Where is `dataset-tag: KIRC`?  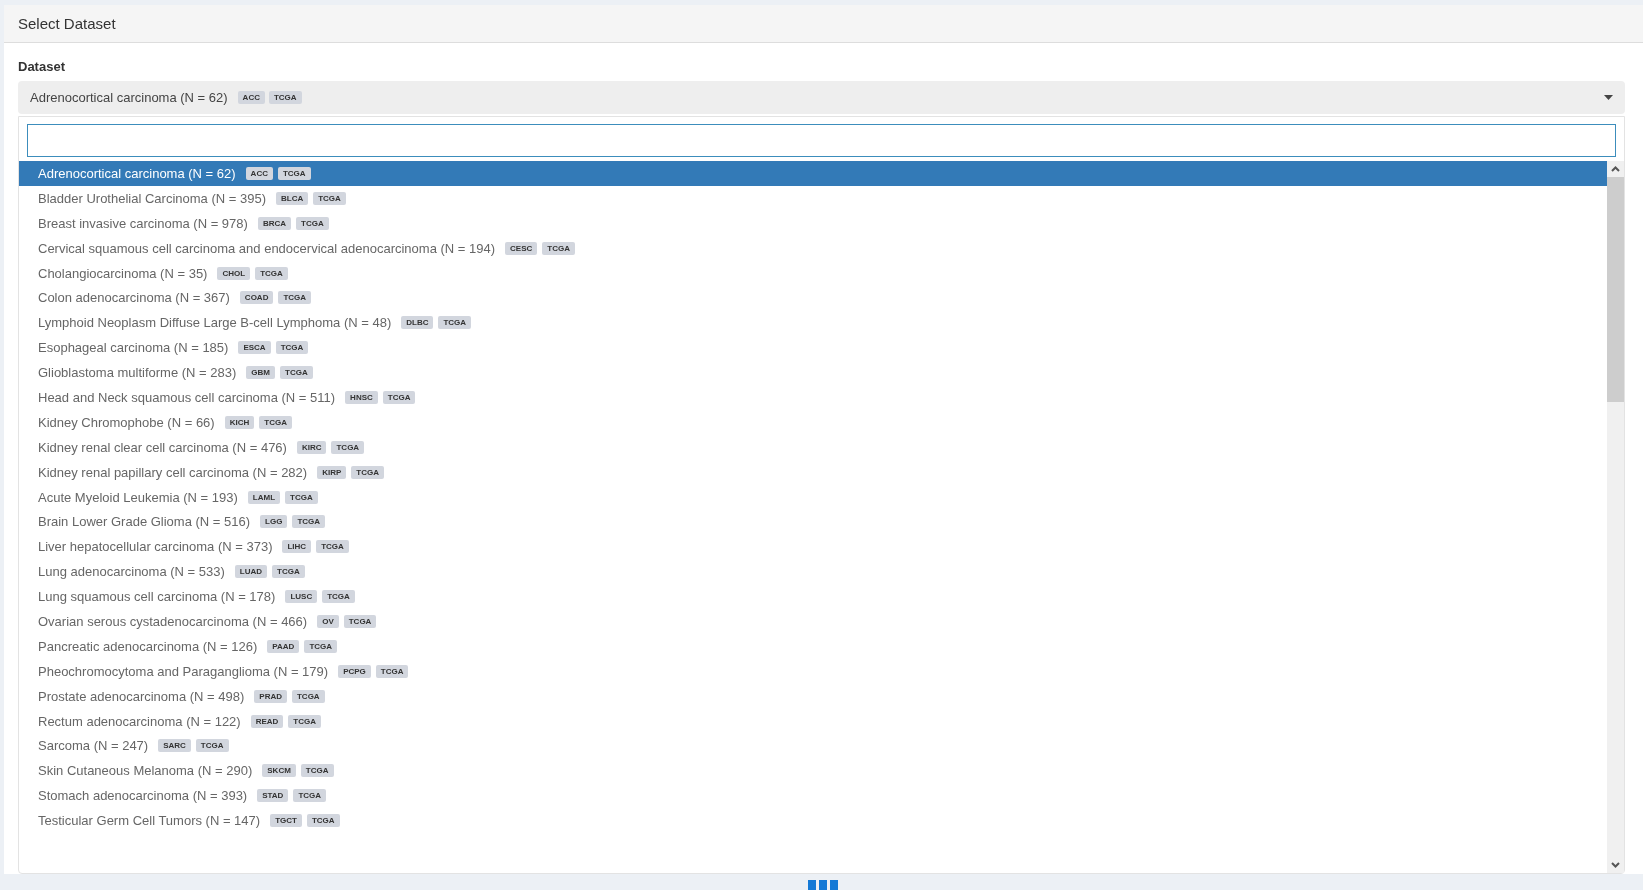 dataset-tag: KIRC is located at coordinates (311, 447).